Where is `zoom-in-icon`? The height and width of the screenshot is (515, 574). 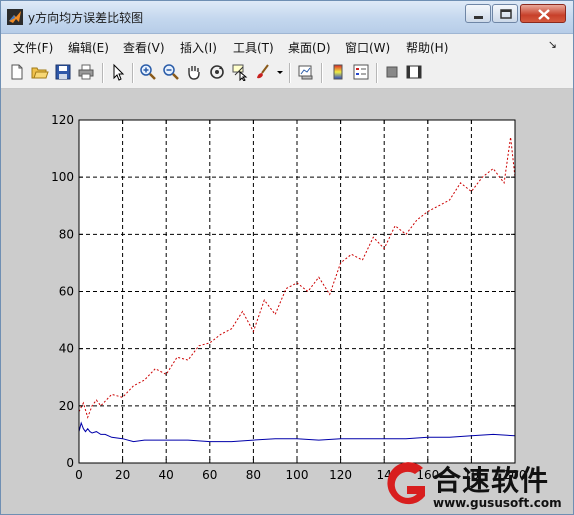 zoom-in-icon is located at coordinates (148, 72).